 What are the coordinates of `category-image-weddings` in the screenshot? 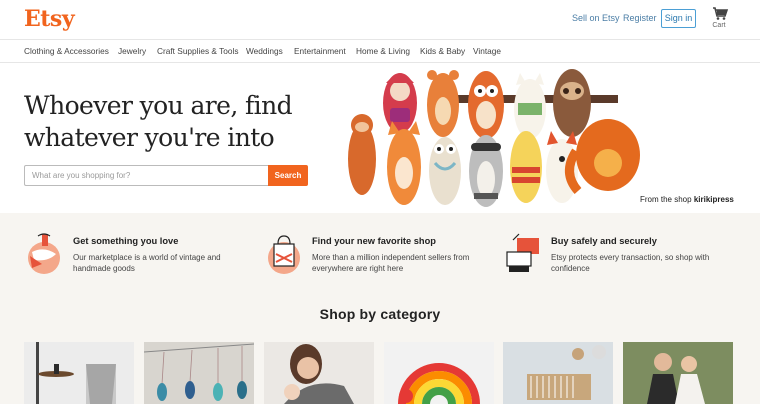 It's located at (678, 373).